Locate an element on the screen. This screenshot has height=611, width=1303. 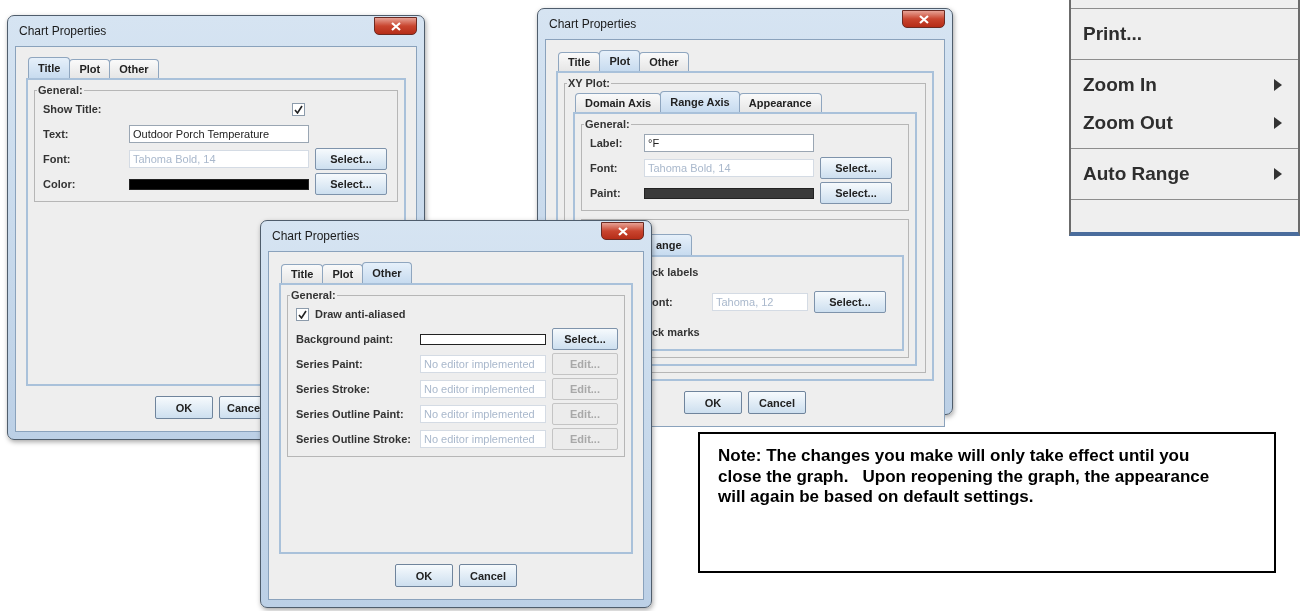
field-label: ont: is located at coordinates (663, 302).